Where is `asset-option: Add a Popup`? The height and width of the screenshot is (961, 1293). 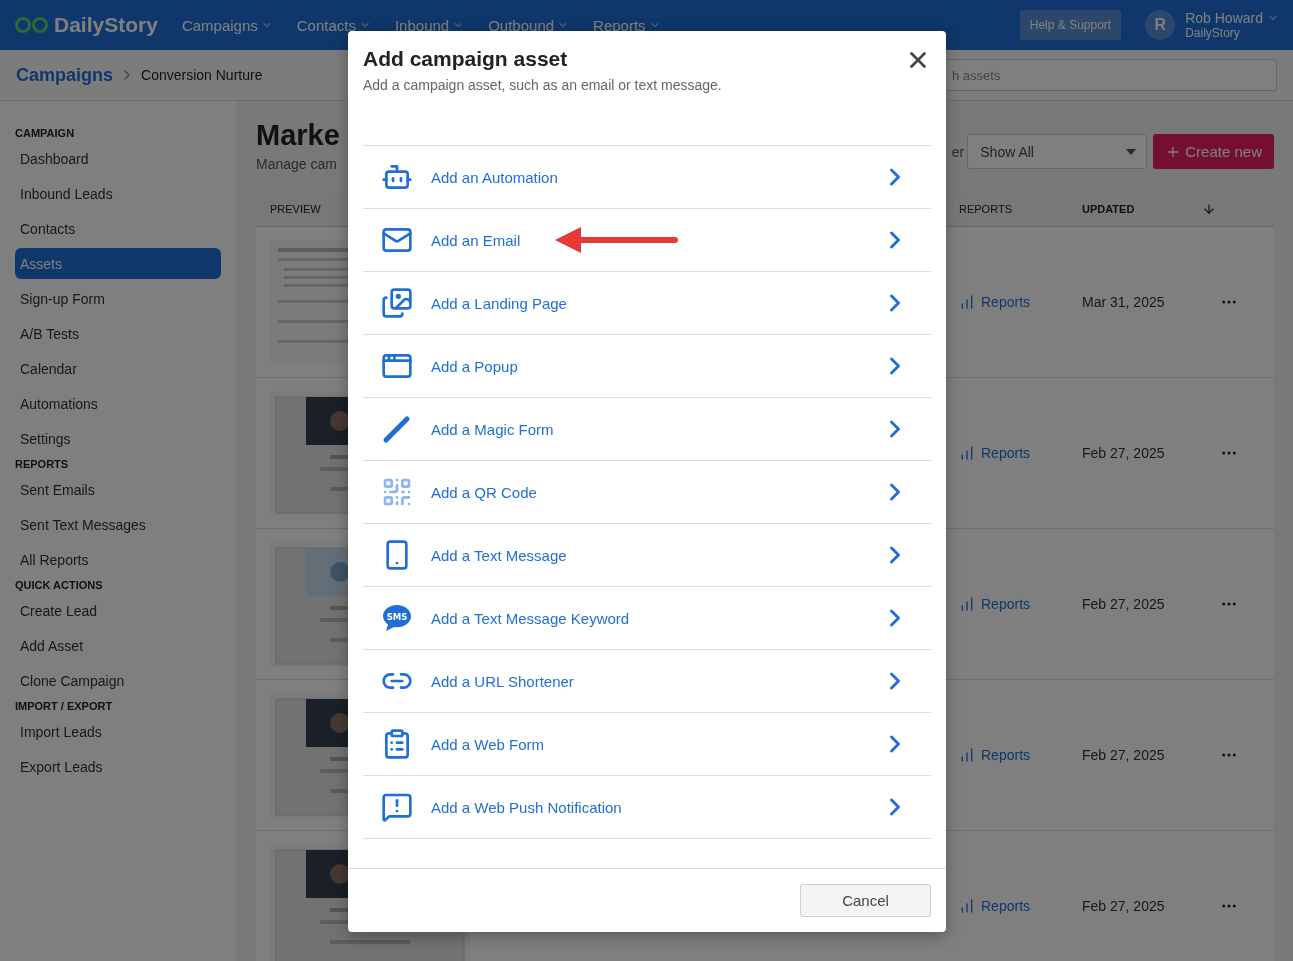 asset-option: Add a Popup is located at coordinates (647, 366).